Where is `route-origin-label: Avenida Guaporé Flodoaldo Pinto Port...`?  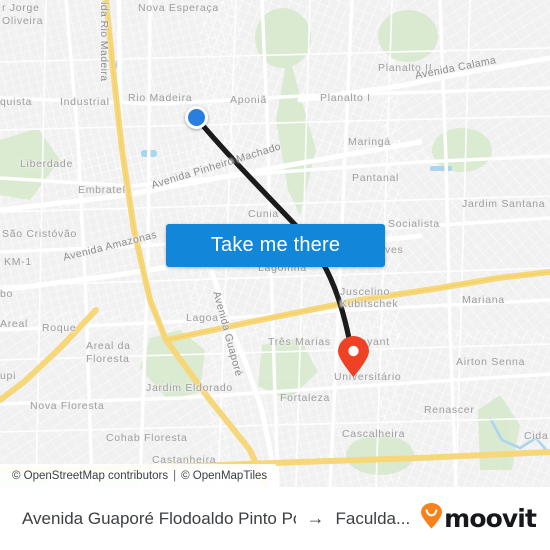 route-origin-label: Avenida Guaporé Flodoaldo Pinto Port... is located at coordinates (159, 518).